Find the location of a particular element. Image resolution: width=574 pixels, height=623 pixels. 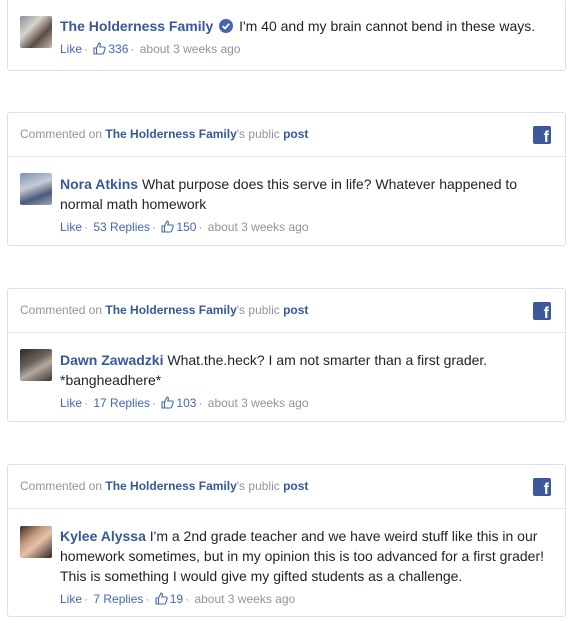

replies-link: 7 Replies is located at coordinates (118, 599).